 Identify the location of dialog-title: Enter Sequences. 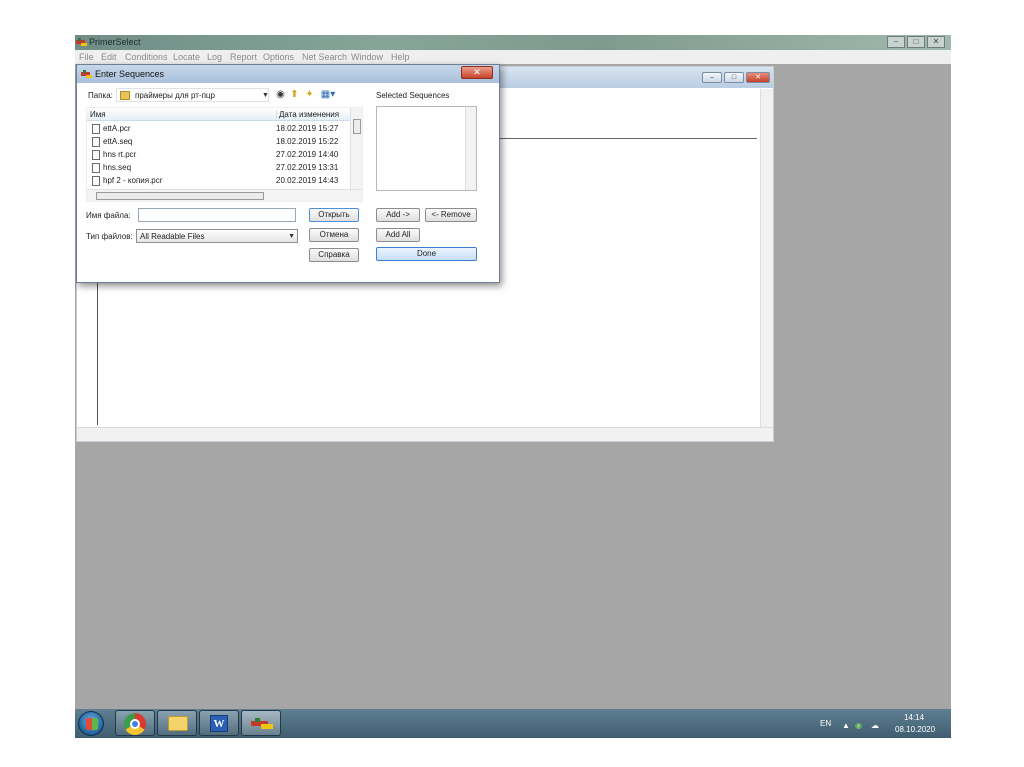
(130, 74).